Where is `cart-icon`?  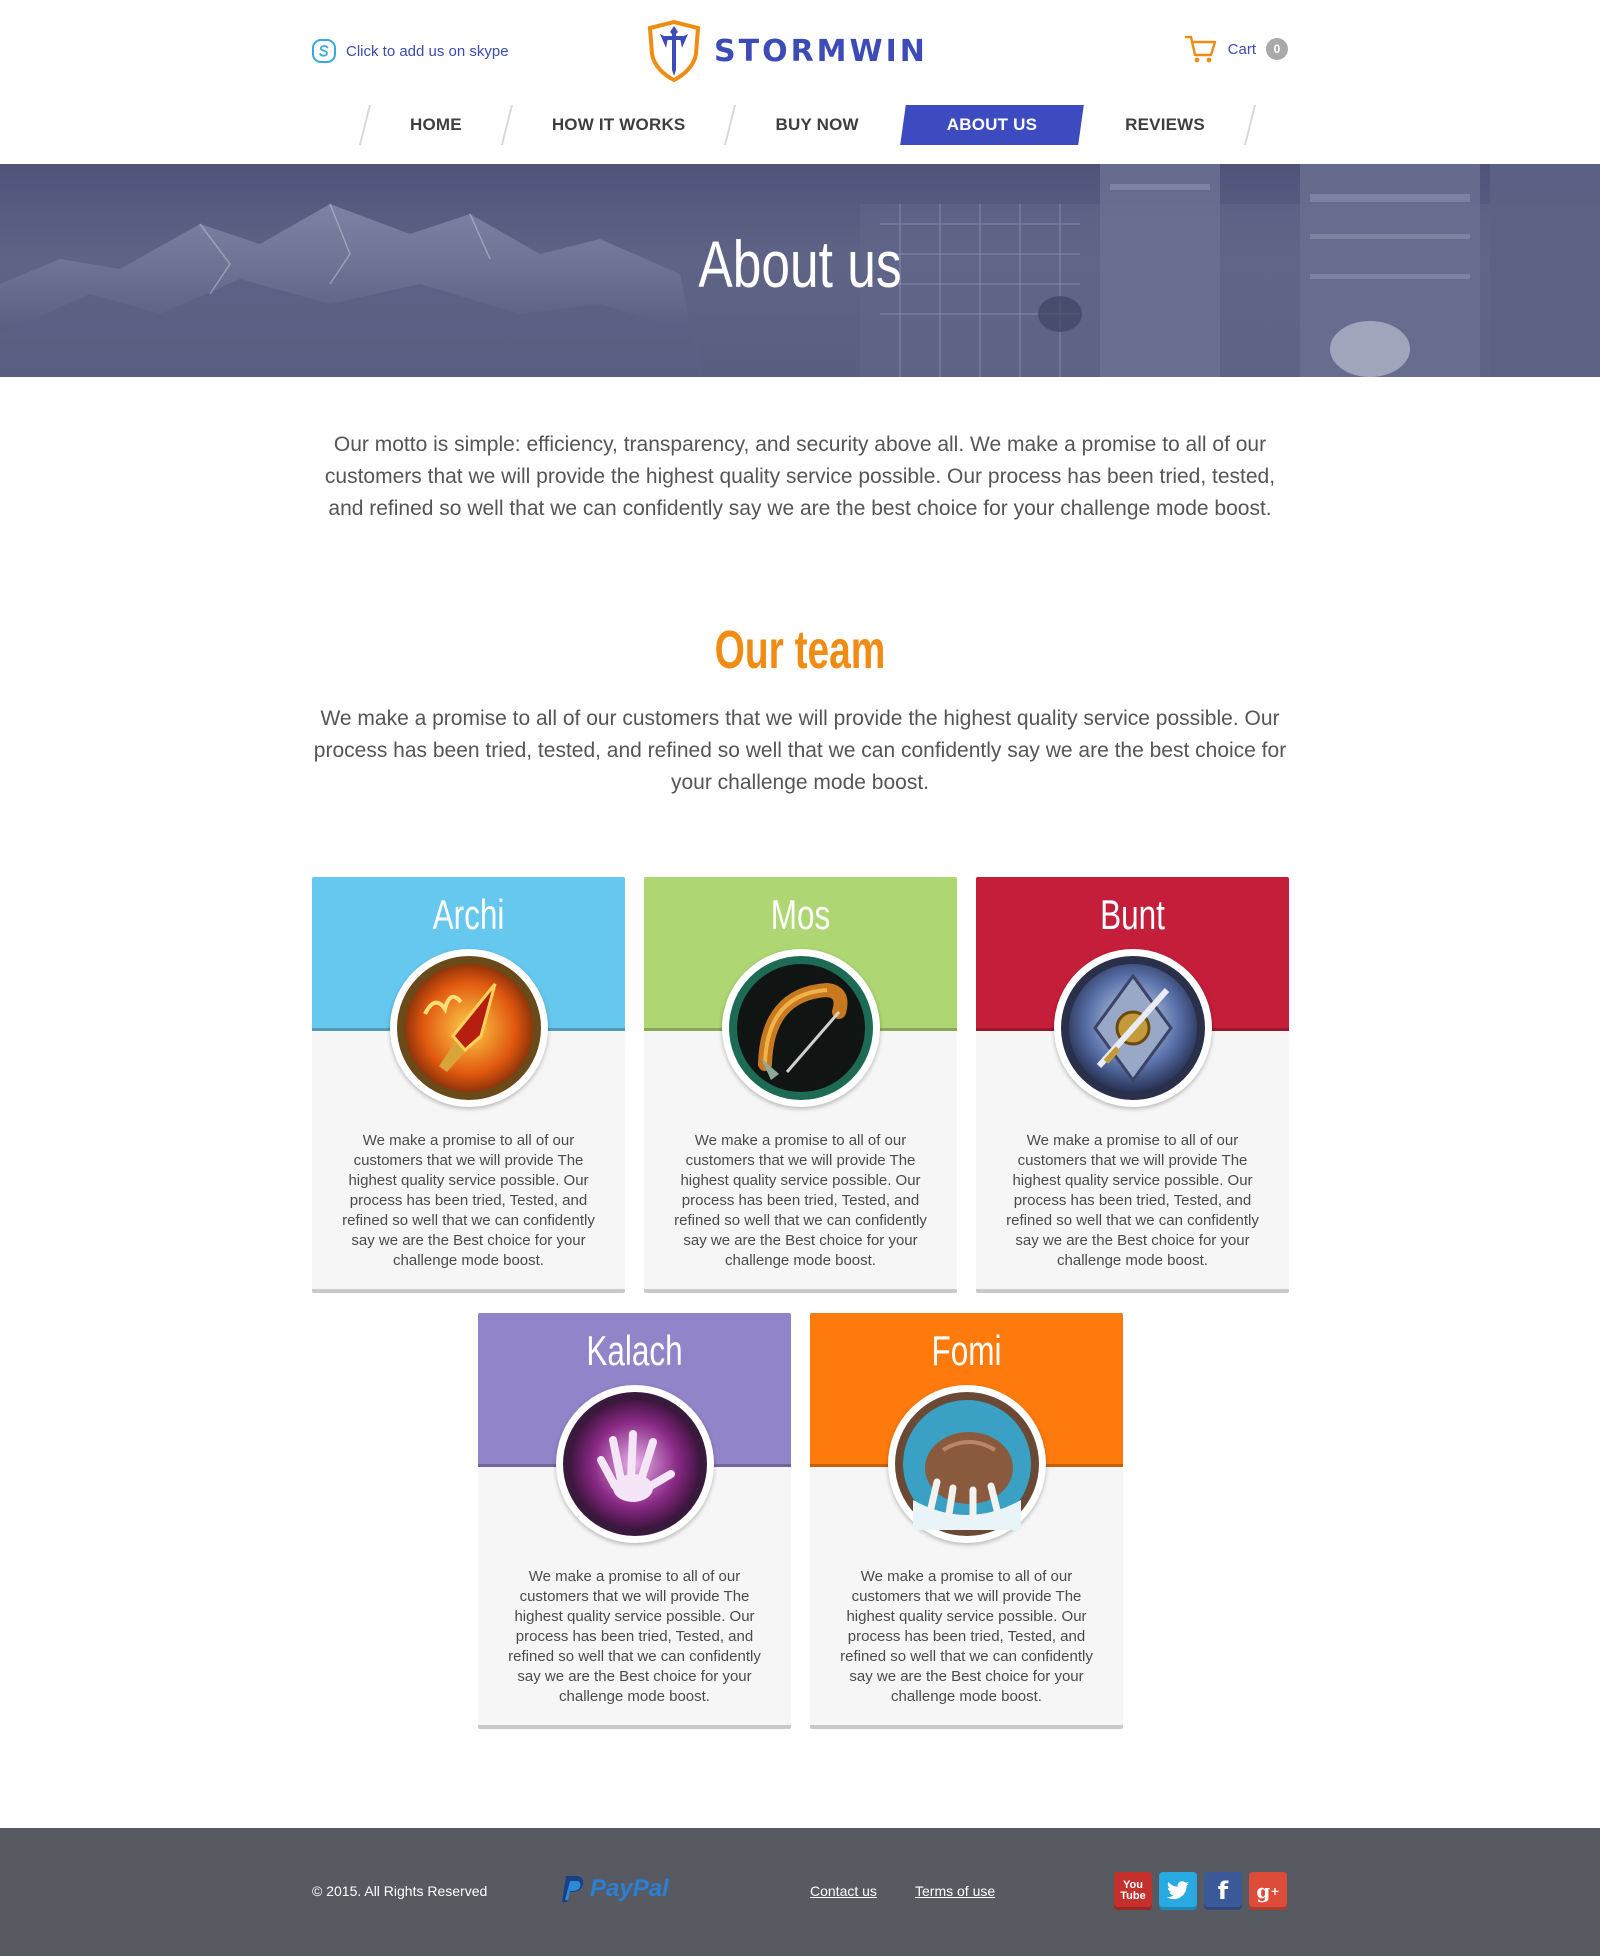
cart-icon is located at coordinates (1200, 49).